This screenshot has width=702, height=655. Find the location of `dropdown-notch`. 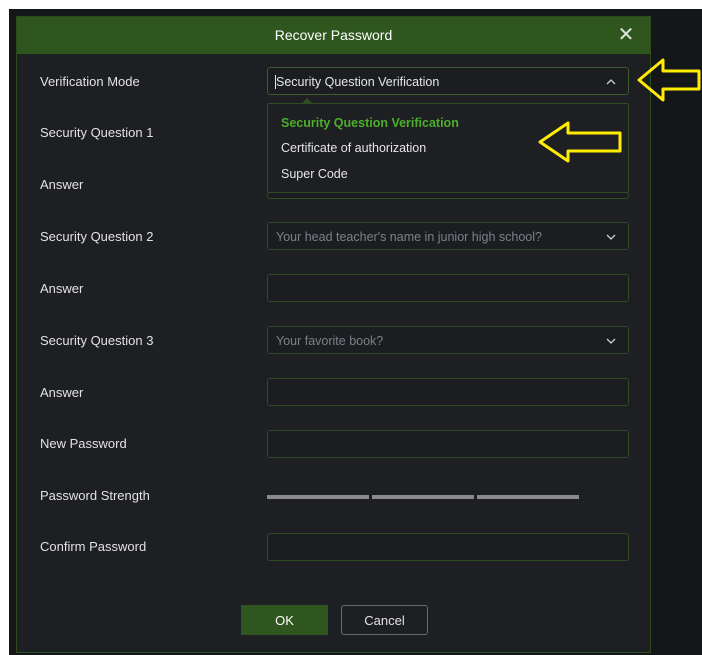

dropdown-notch is located at coordinates (307, 101).